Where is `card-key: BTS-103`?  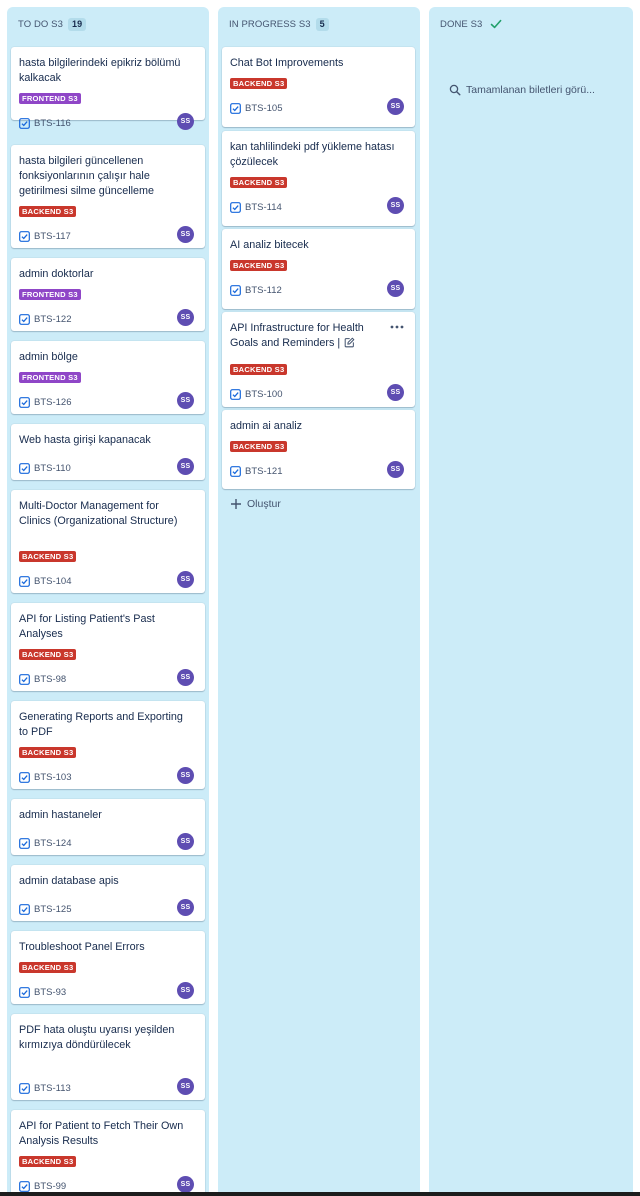
card-key: BTS-103 is located at coordinates (45, 777).